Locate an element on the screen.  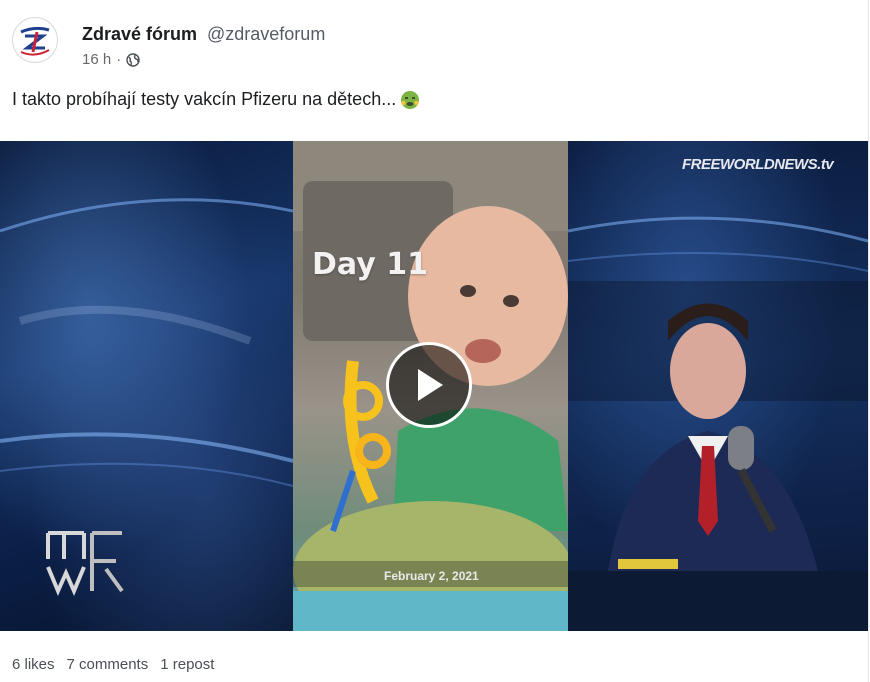
author-name: Zdravé fórum is located at coordinates (139, 34).